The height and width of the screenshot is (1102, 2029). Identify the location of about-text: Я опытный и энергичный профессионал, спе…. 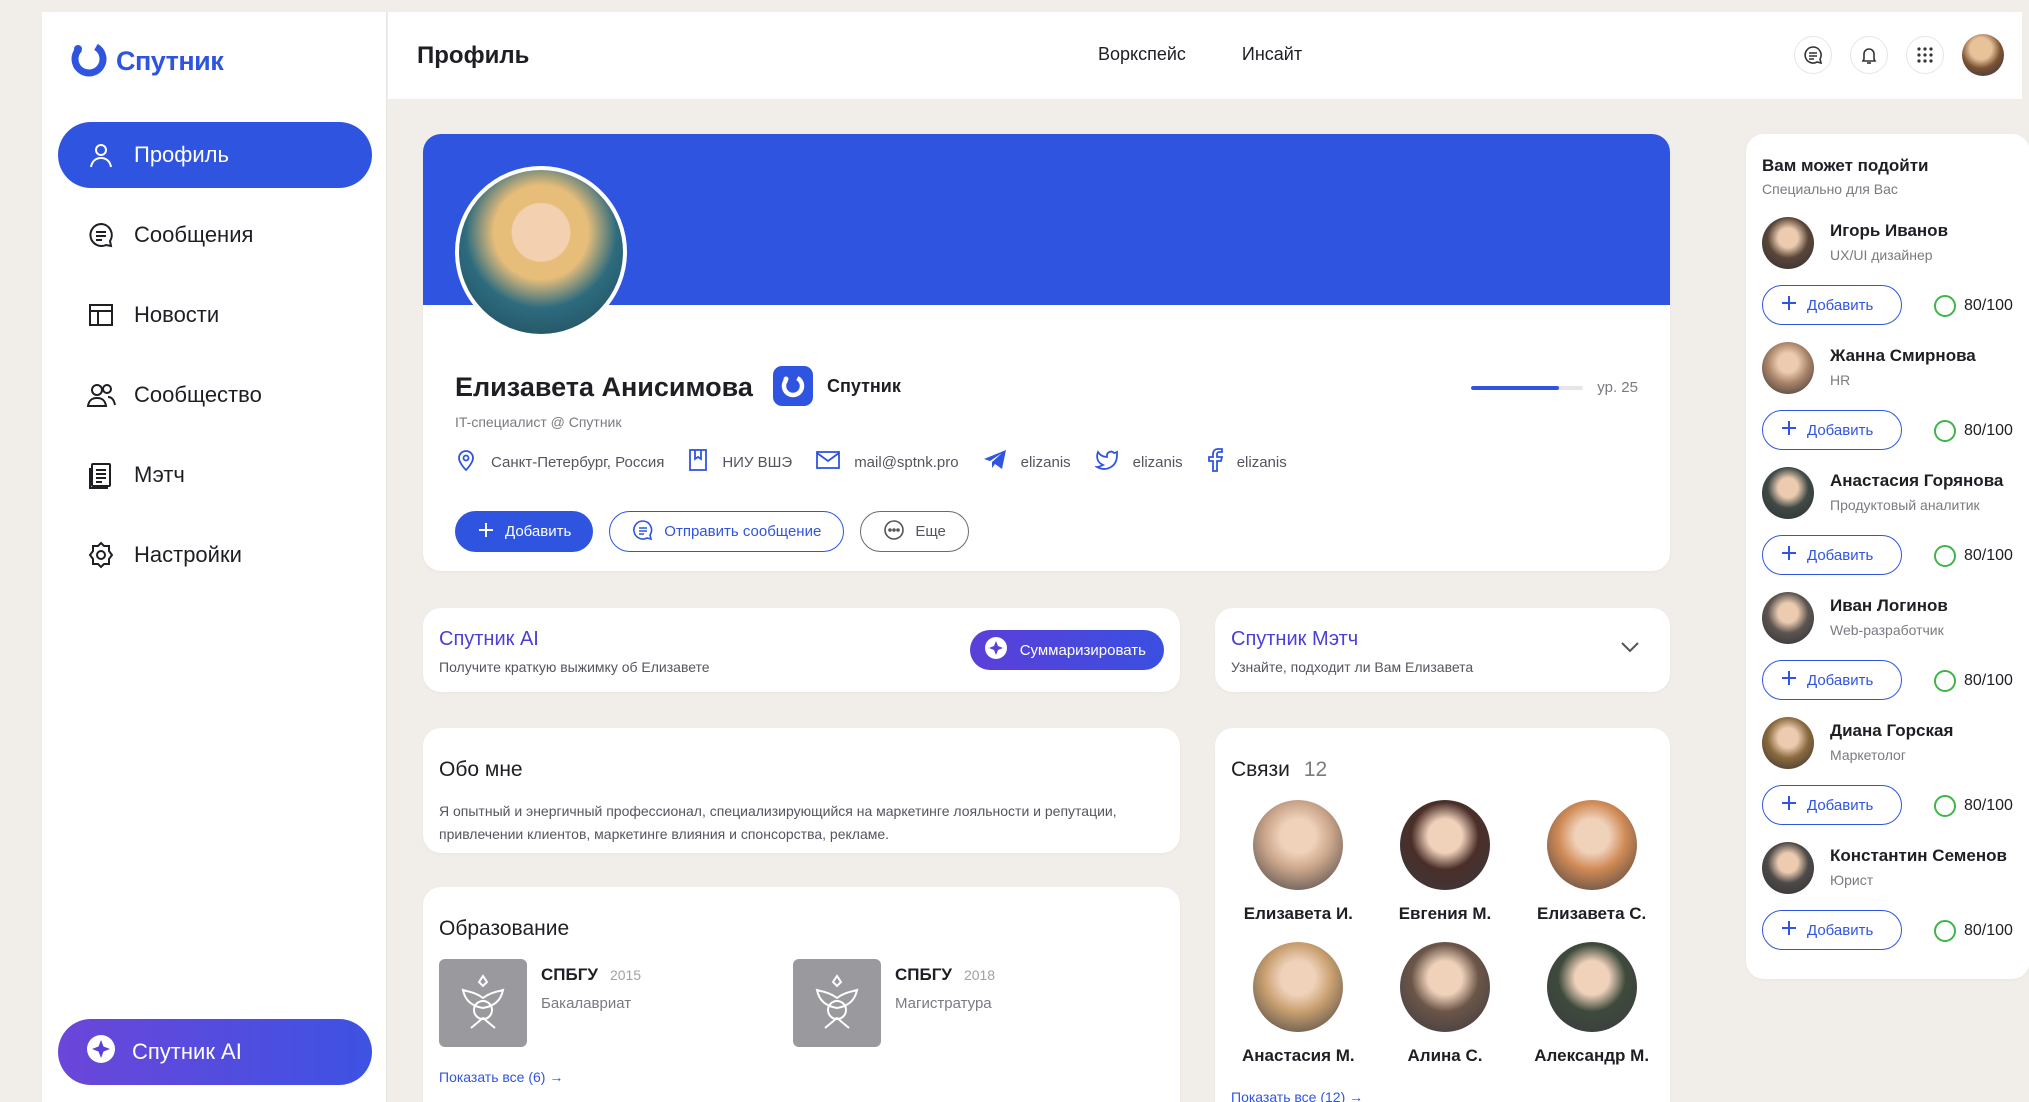
(778, 822).